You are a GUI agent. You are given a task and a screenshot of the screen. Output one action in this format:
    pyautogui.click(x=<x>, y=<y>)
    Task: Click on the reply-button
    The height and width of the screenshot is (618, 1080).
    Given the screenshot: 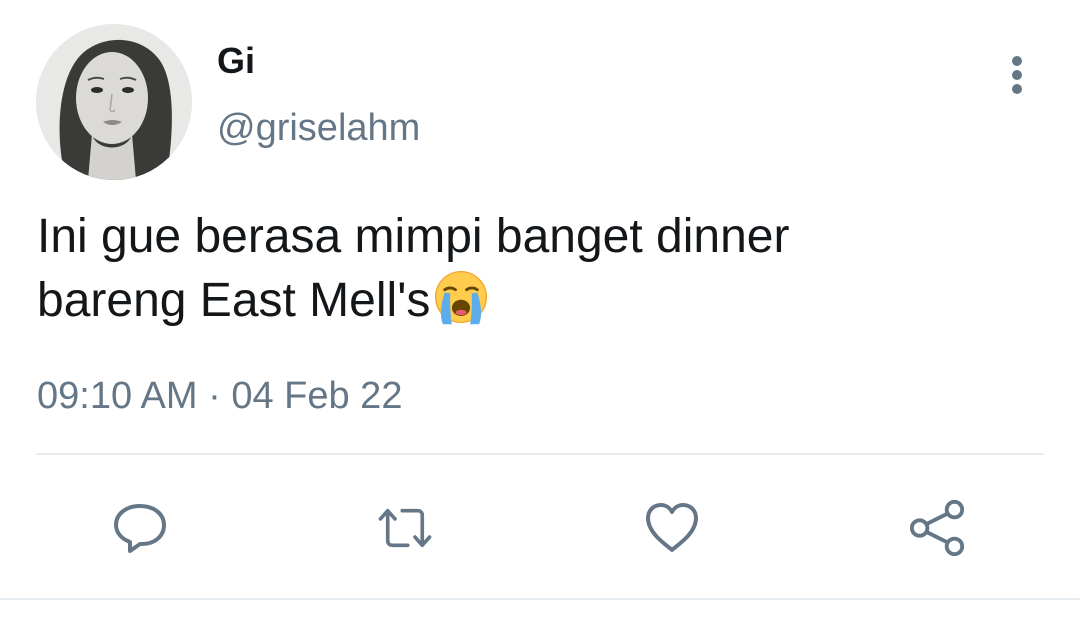 What is the action you would take?
    pyautogui.click(x=140, y=528)
    